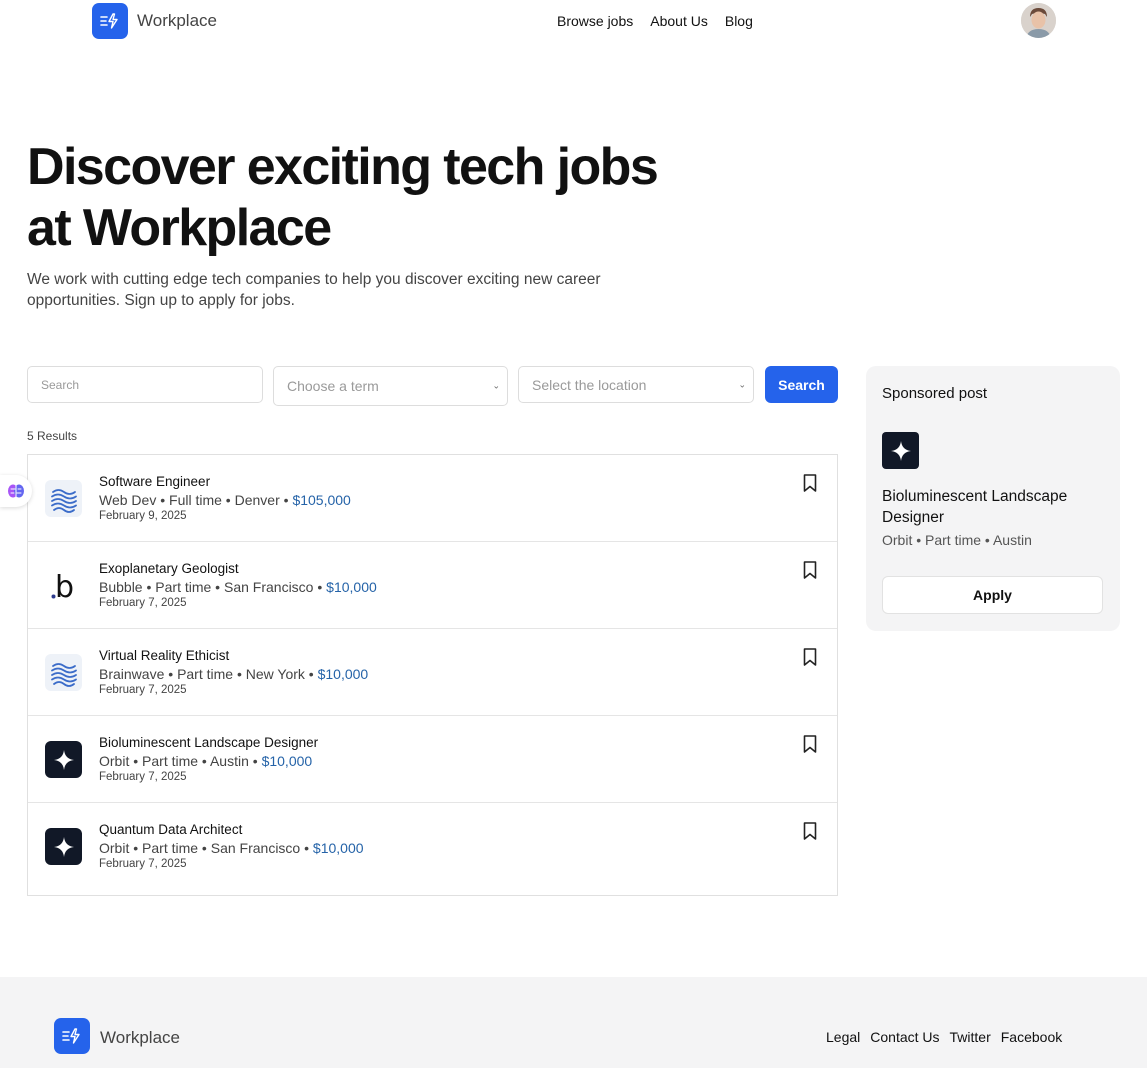 Image resolution: width=1147 pixels, height=1068 pixels. I want to click on apply-button: Apply, so click(992, 595).